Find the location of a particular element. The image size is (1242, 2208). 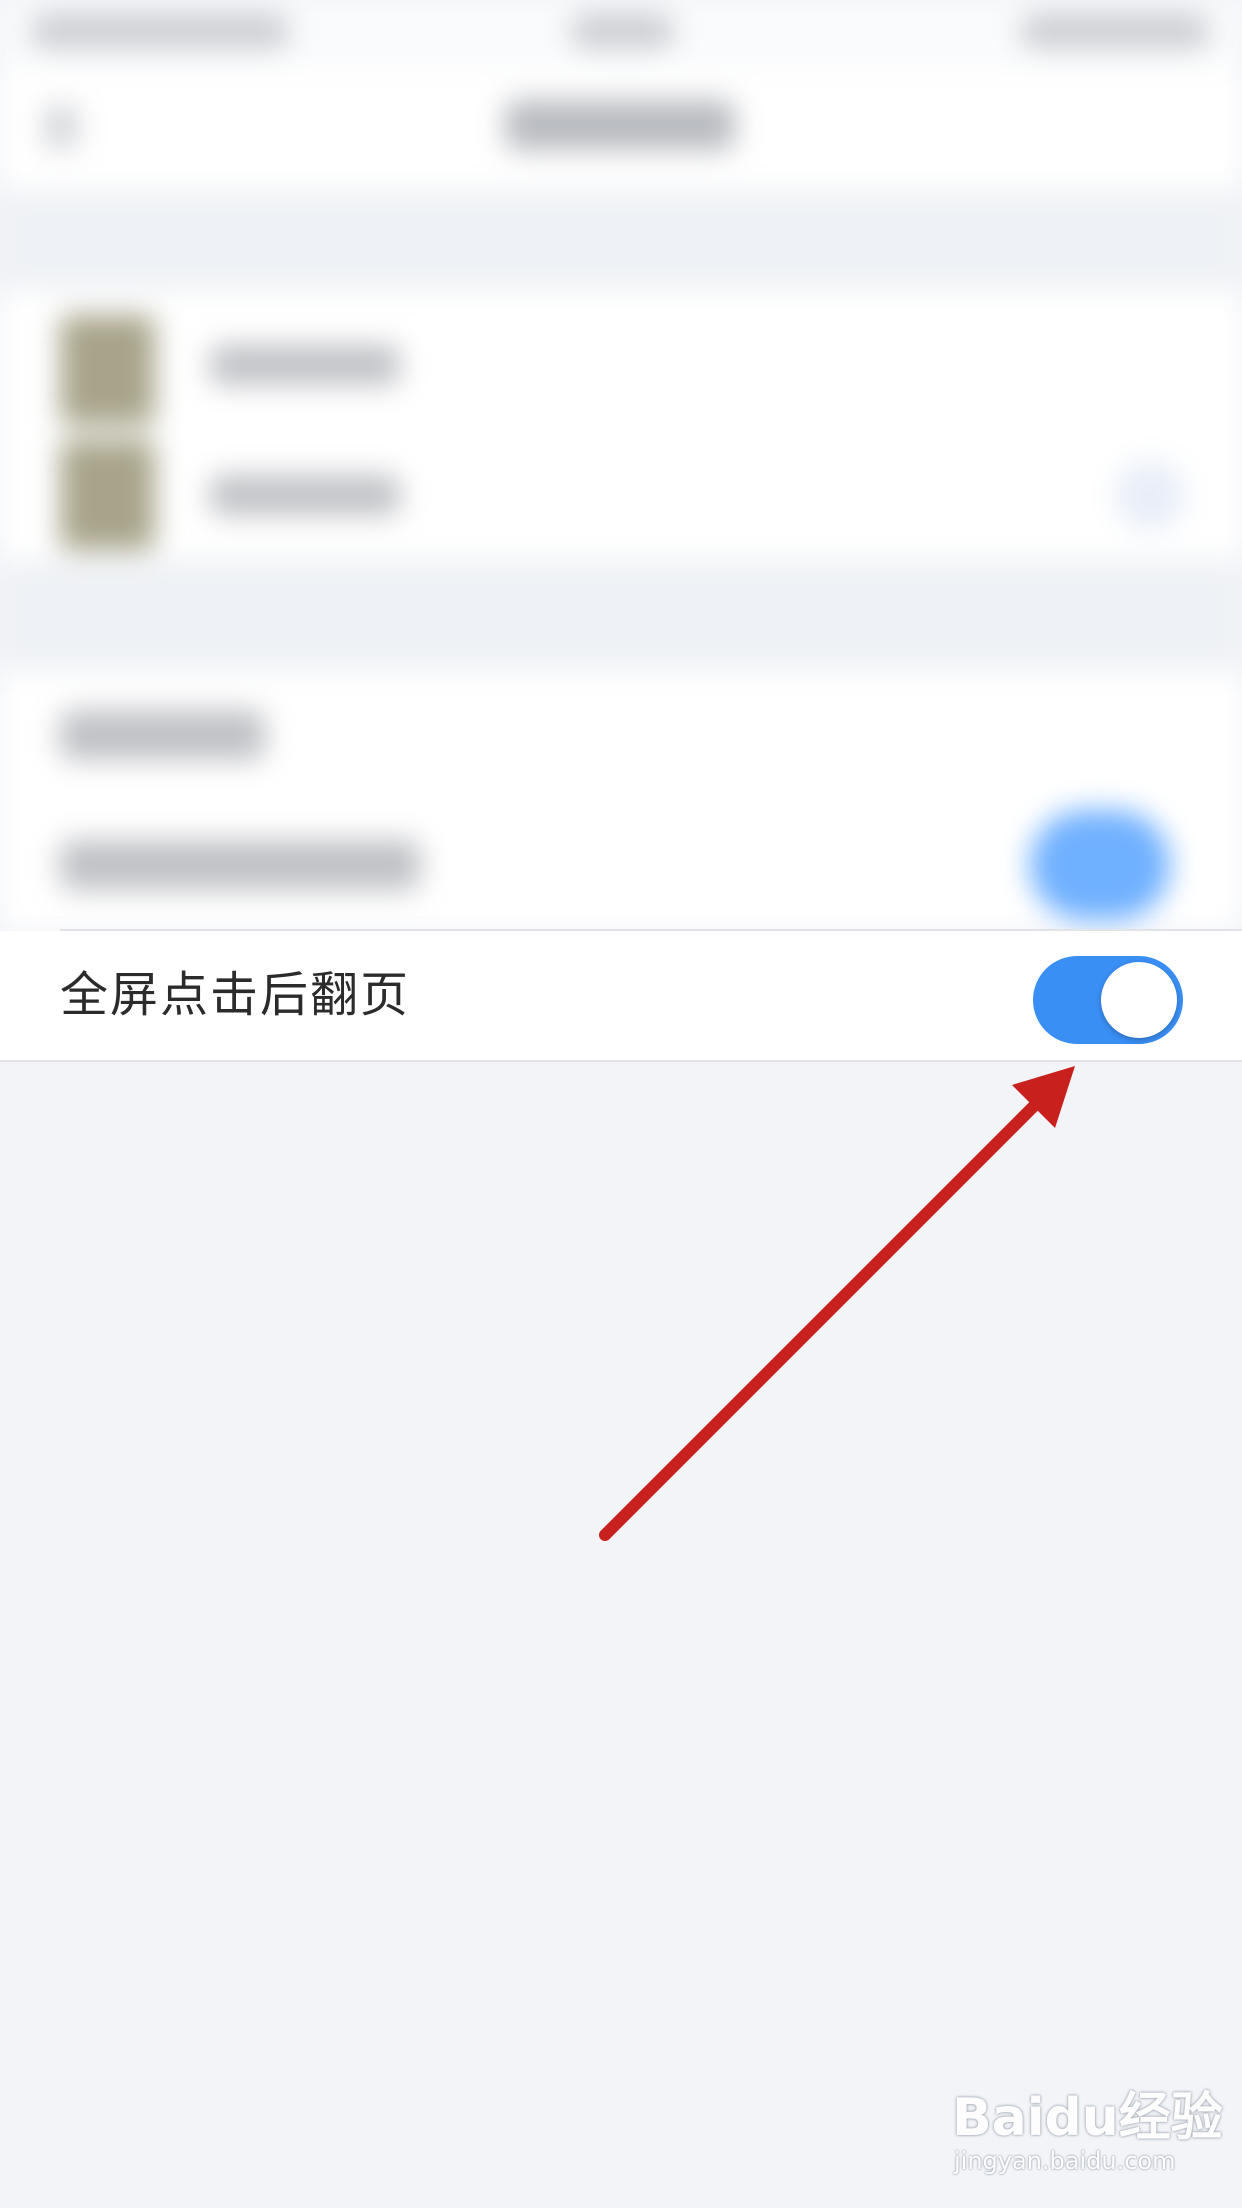

setting-label: 全屏点击后翻页 is located at coordinates (235, 995).